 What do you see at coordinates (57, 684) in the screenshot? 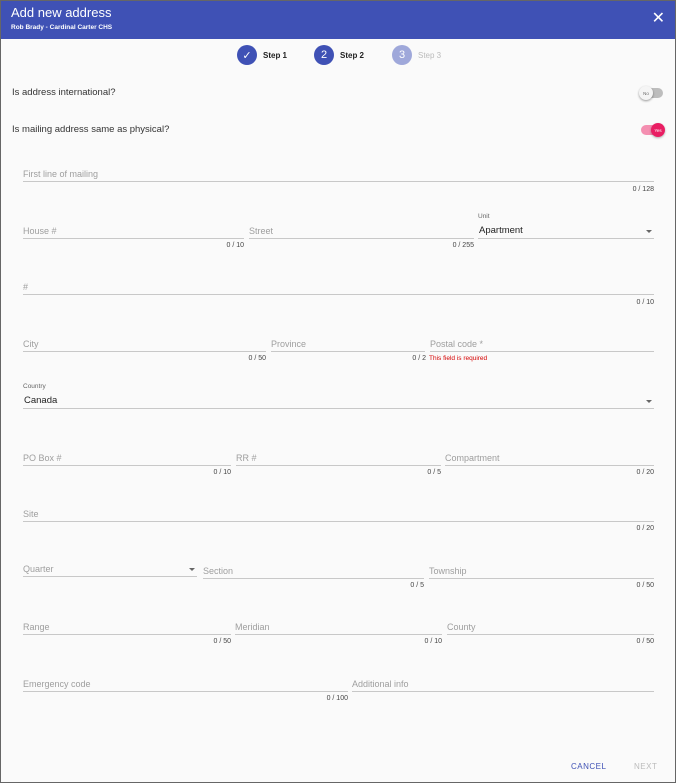
I see `emergency-code-placeholder: Emergency code` at bounding box center [57, 684].